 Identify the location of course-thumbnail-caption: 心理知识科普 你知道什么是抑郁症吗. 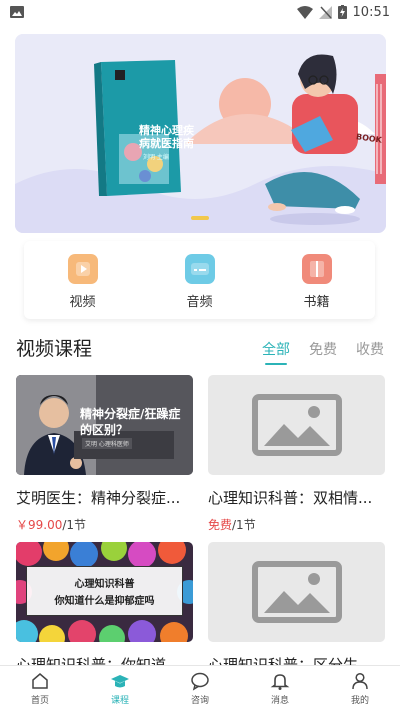
(104, 591).